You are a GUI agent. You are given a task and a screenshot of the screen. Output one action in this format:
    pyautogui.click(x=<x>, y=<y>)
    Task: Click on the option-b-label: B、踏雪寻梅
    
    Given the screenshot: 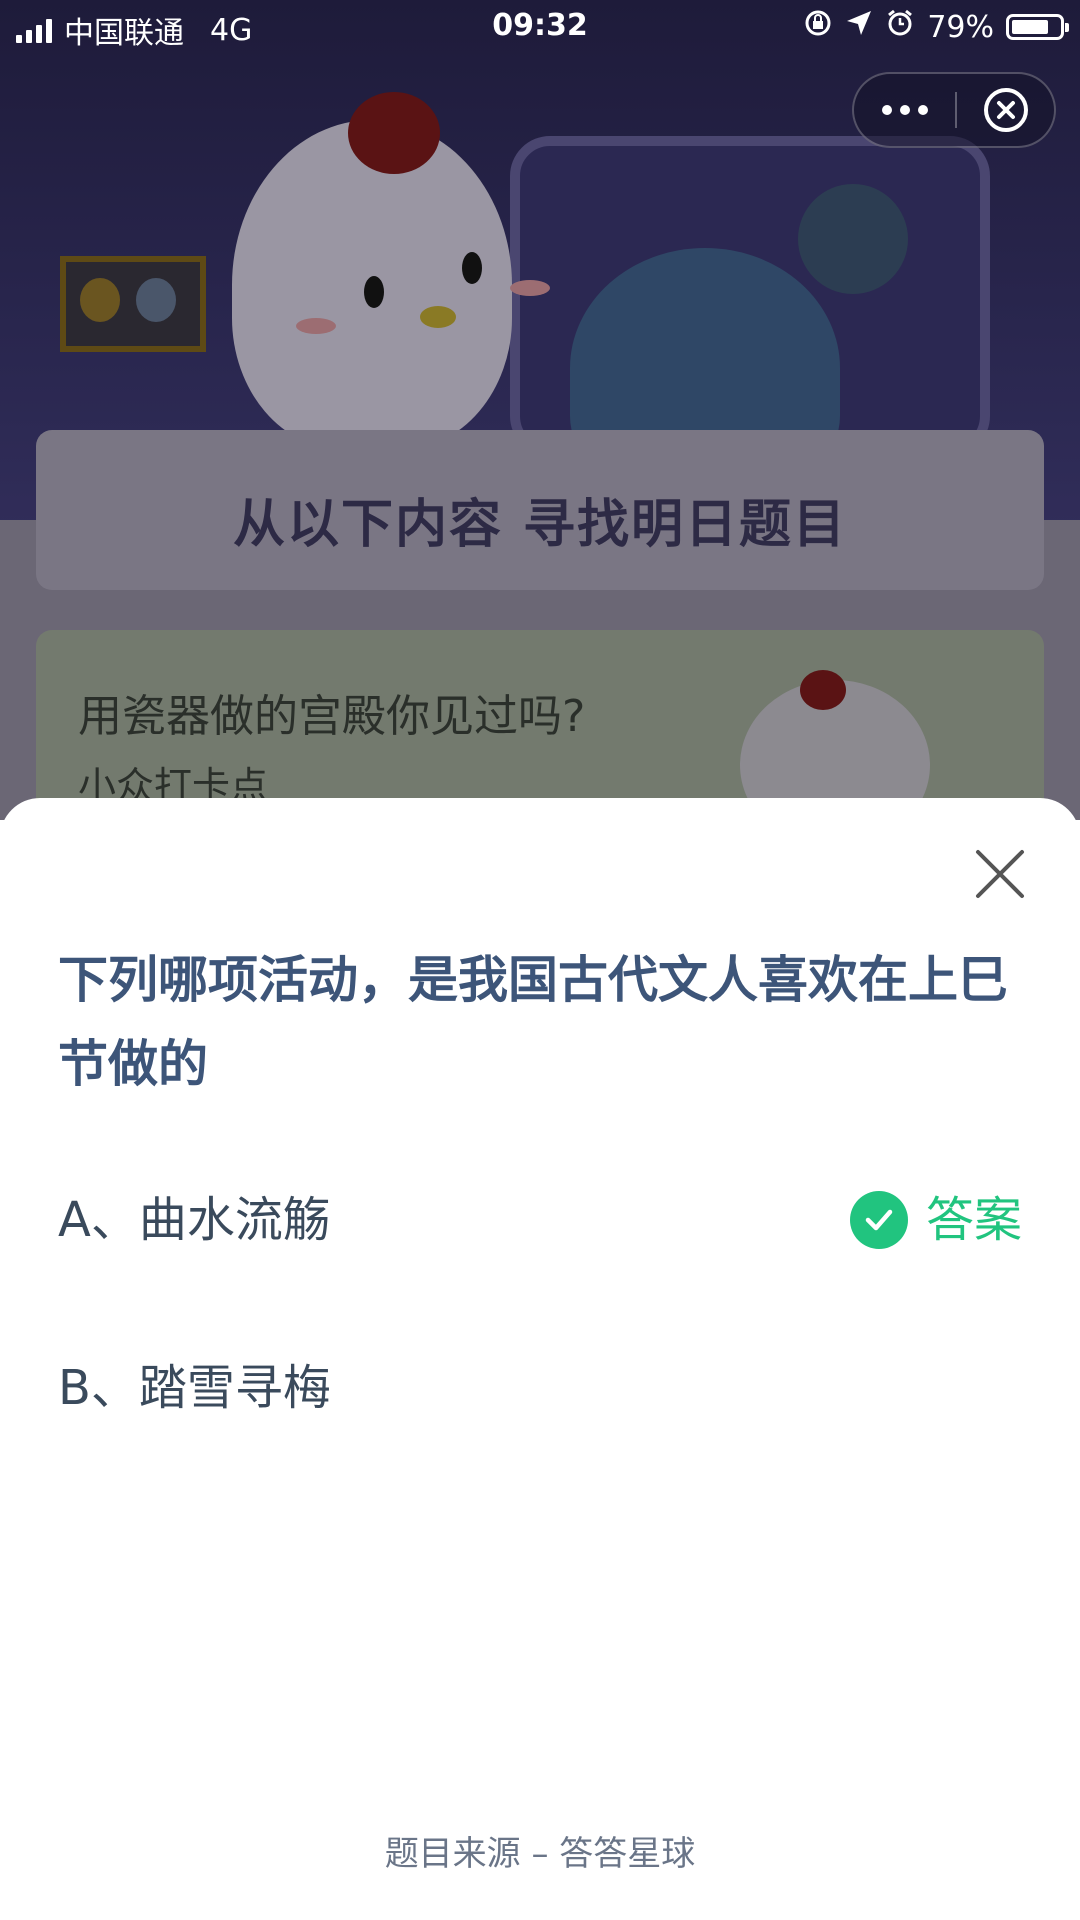 What is the action you would take?
    pyautogui.click(x=194, y=1388)
    